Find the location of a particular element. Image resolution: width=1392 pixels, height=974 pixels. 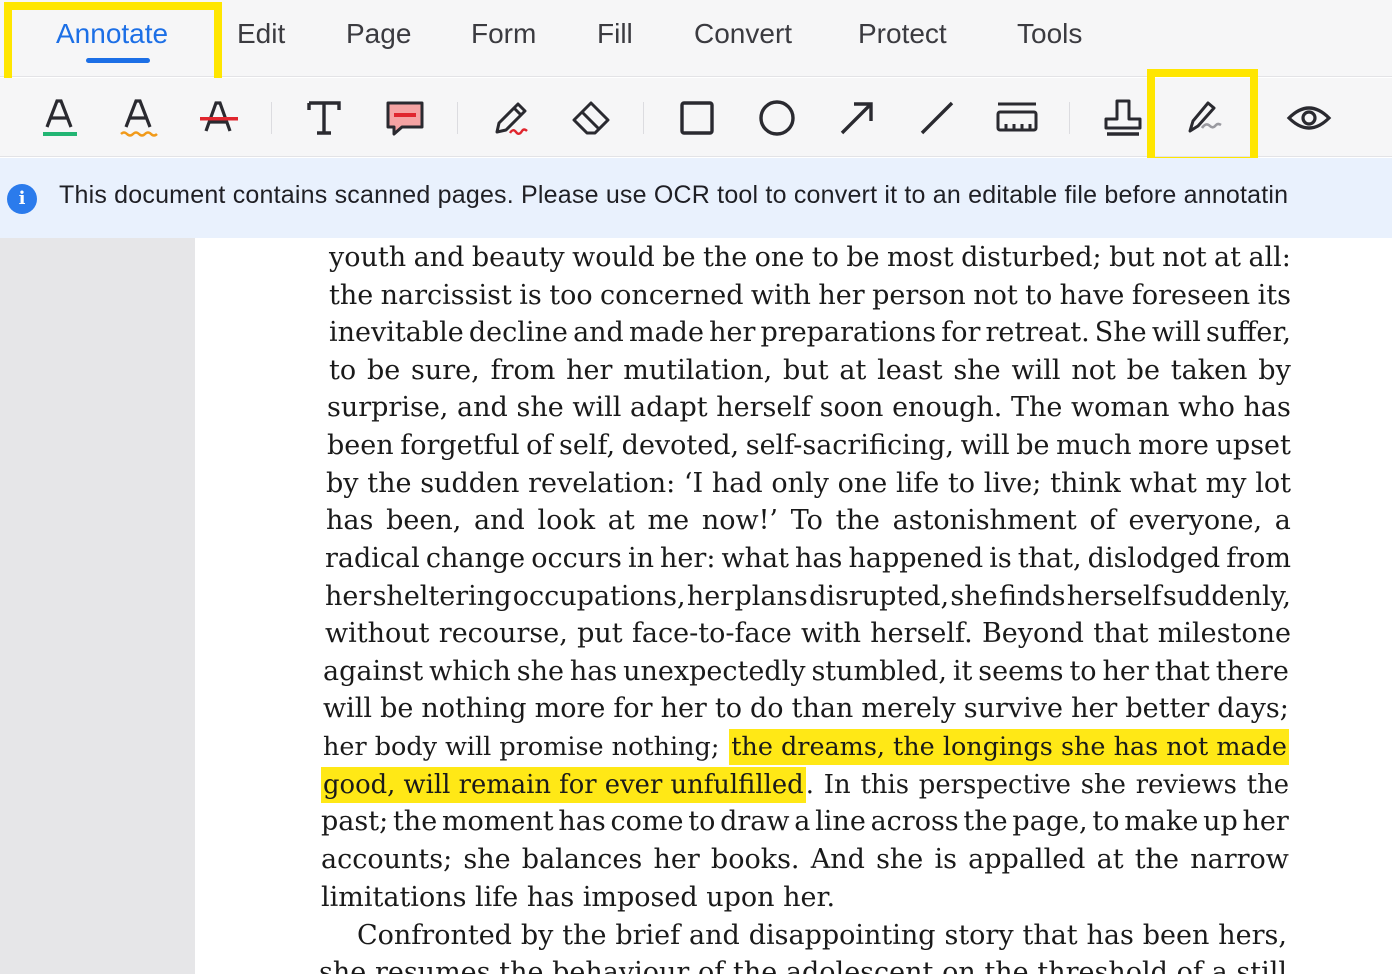

strikethrough-tool is located at coordinates (219, 118).